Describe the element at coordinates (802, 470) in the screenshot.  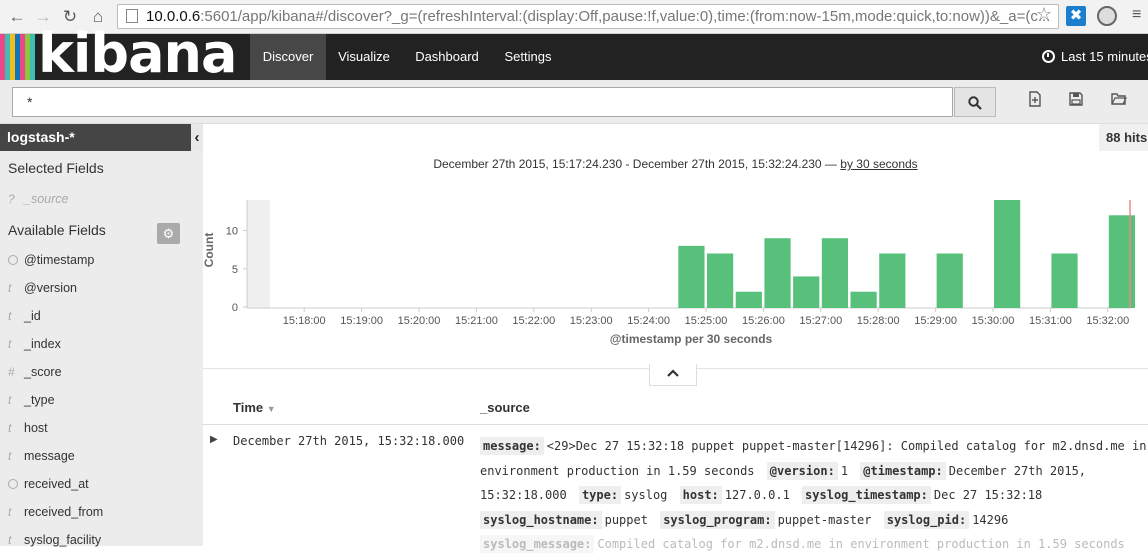
I see `source-key: @version:` at that location.